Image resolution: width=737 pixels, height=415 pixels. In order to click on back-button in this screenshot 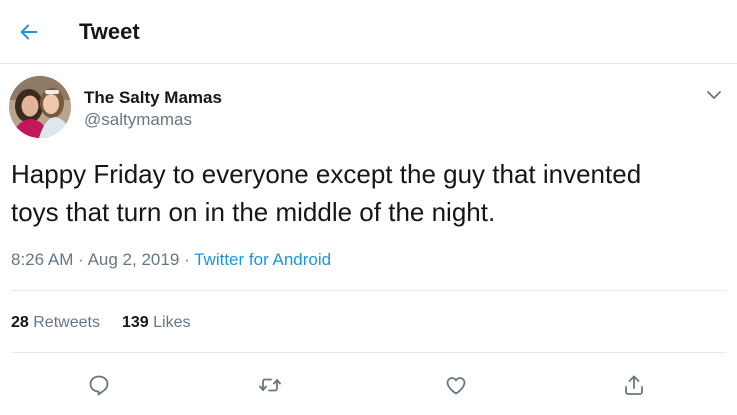, I will do `click(29, 32)`.